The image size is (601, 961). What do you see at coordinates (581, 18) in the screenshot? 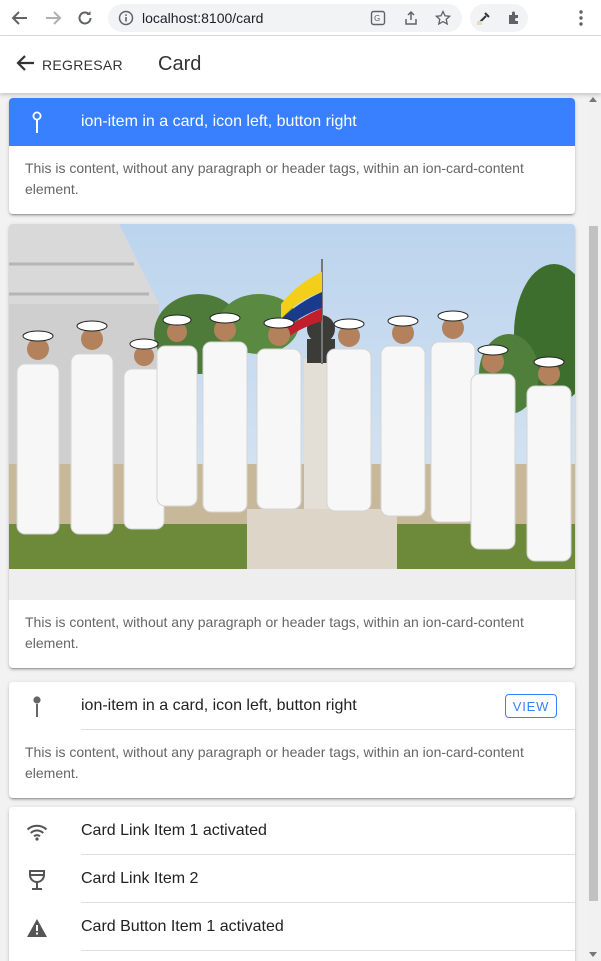
I see `more-menu-icon` at bounding box center [581, 18].